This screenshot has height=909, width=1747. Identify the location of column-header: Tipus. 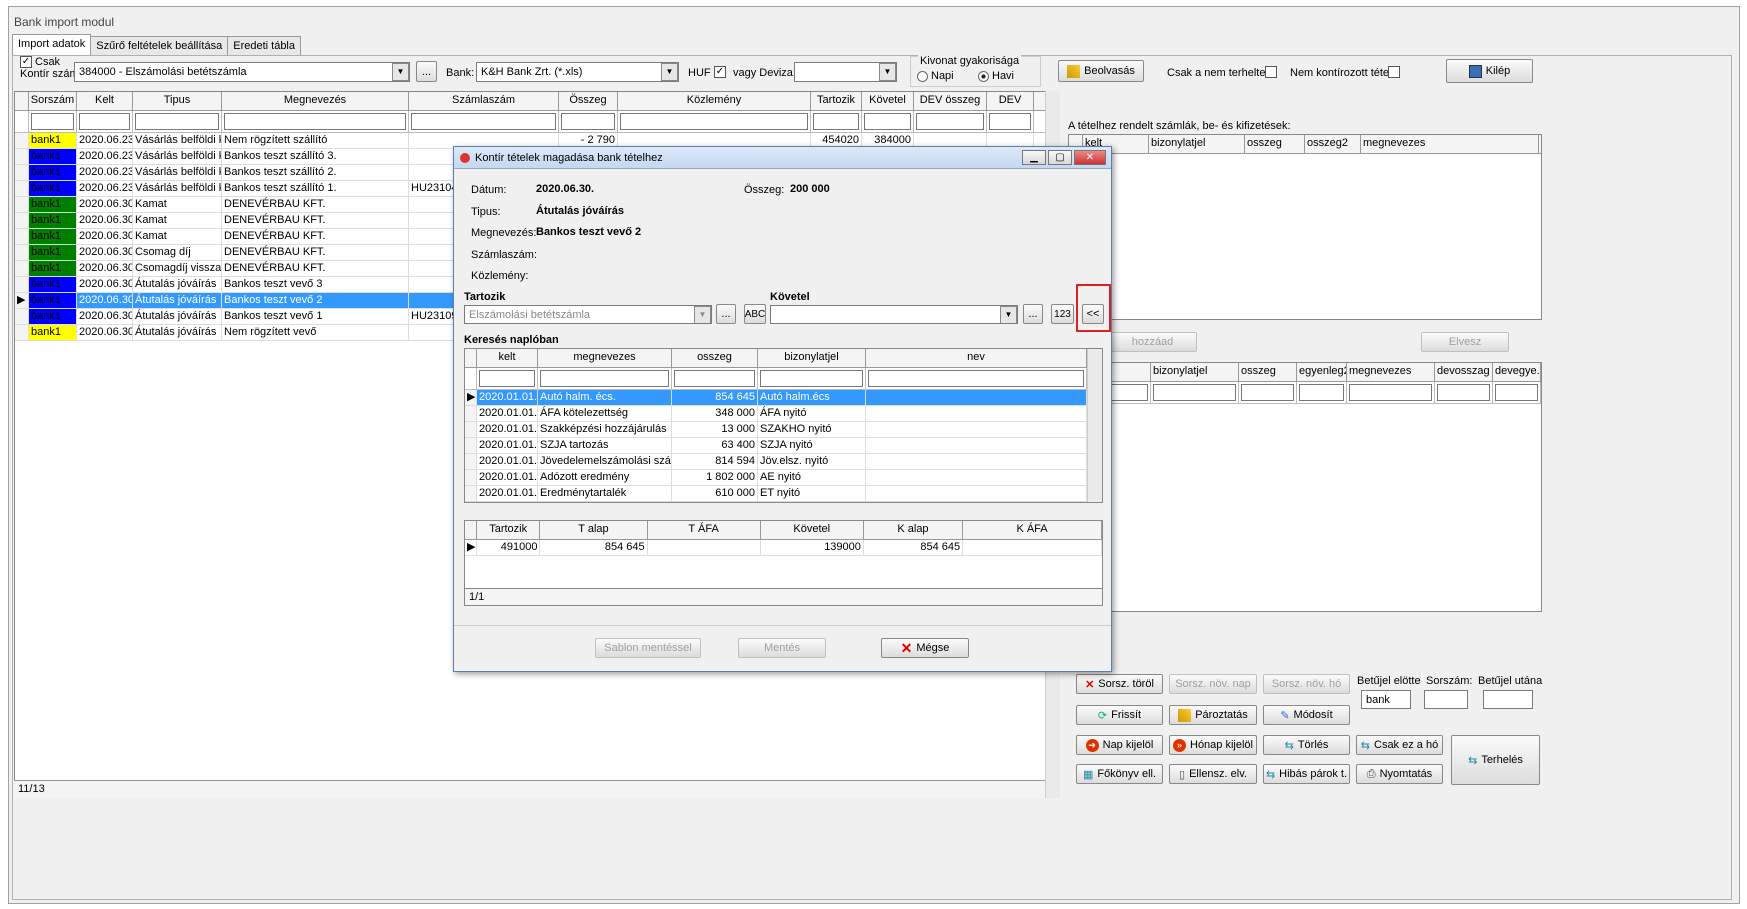
(177, 101).